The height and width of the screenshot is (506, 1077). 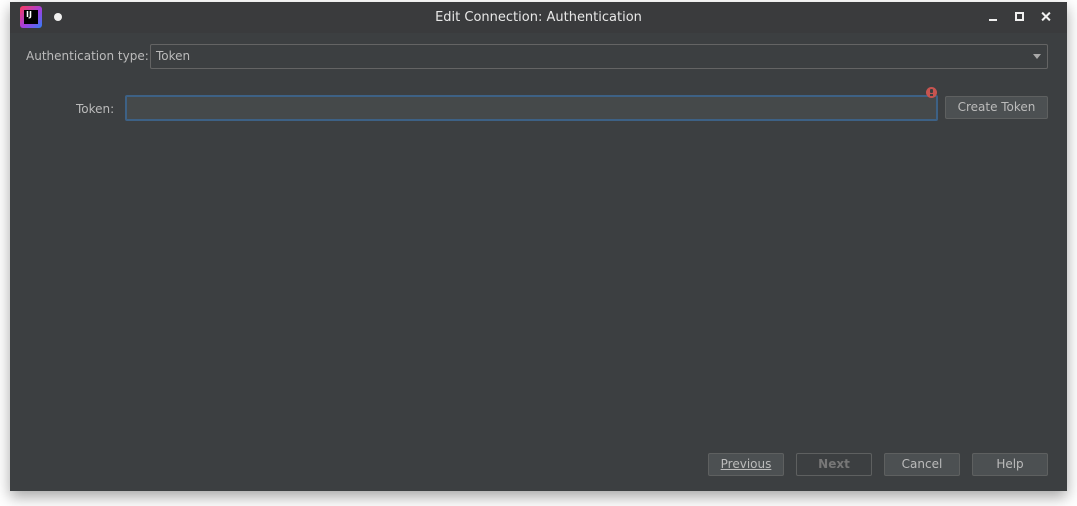 I want to click on next-button: Next, so click(x=834, y=464).